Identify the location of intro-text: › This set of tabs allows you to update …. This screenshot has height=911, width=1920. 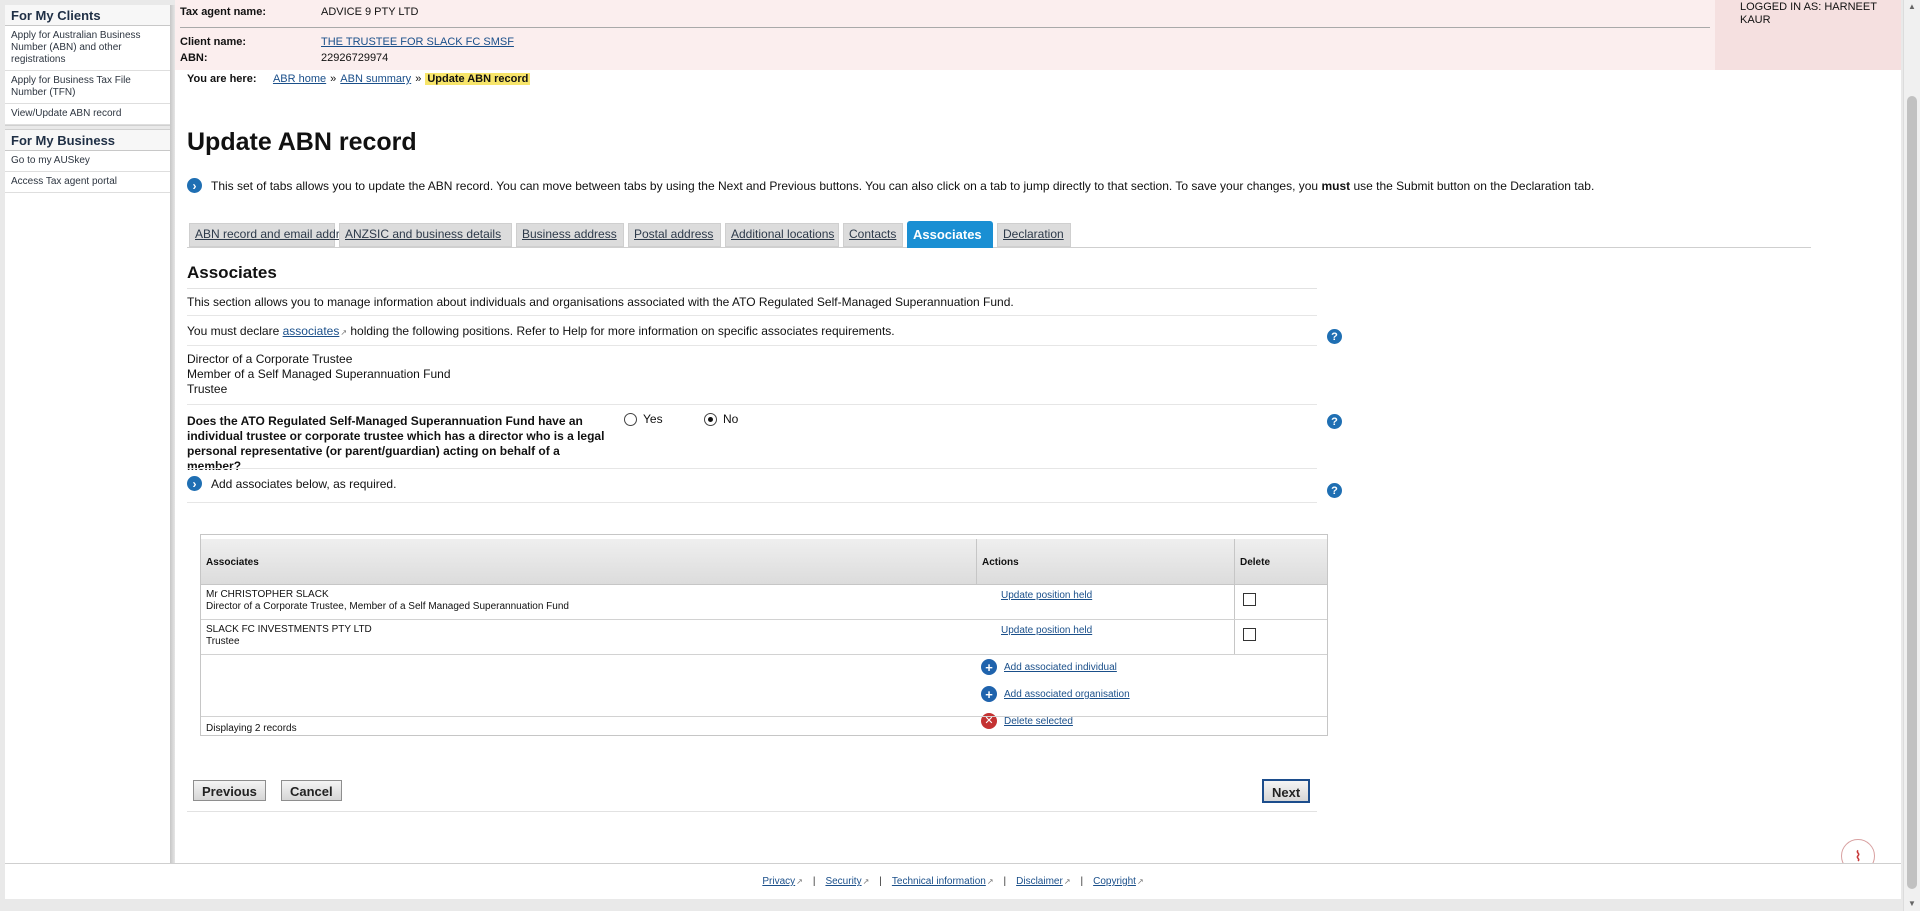
(890, 185).